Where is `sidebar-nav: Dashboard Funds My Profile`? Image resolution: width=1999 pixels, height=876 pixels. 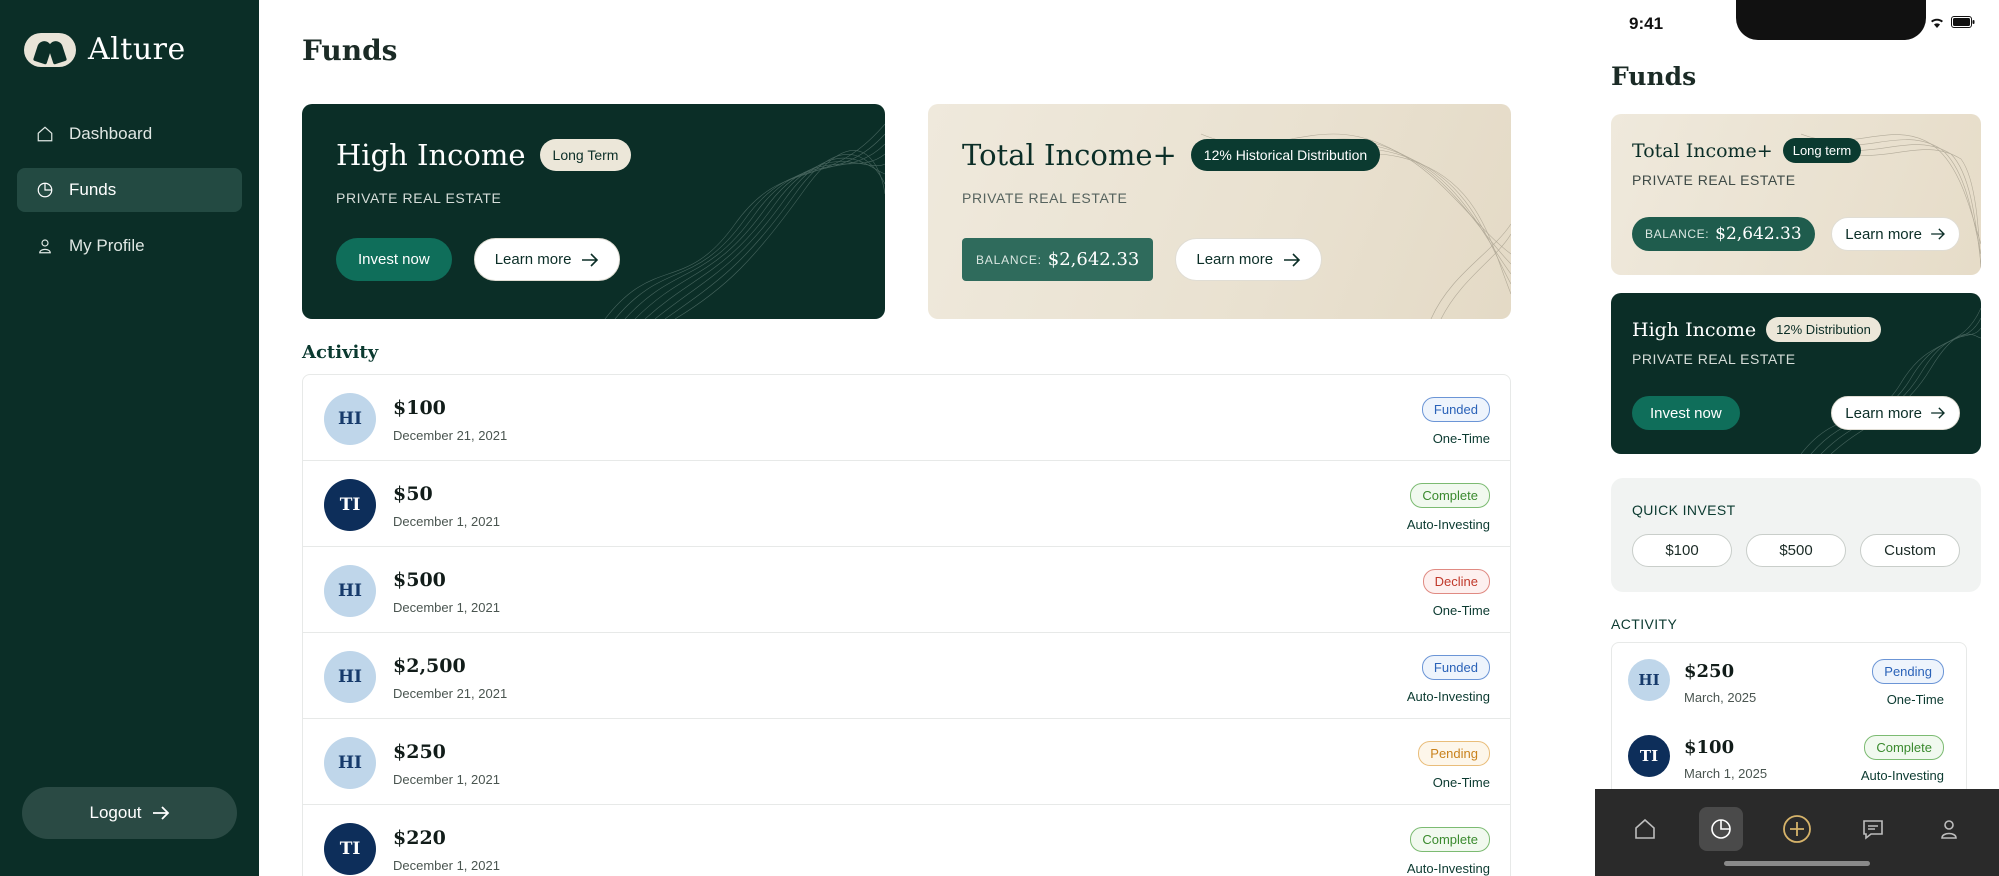
sidebar-nav: Dashboard Funds My Profile is located at coordinates (129, 196).